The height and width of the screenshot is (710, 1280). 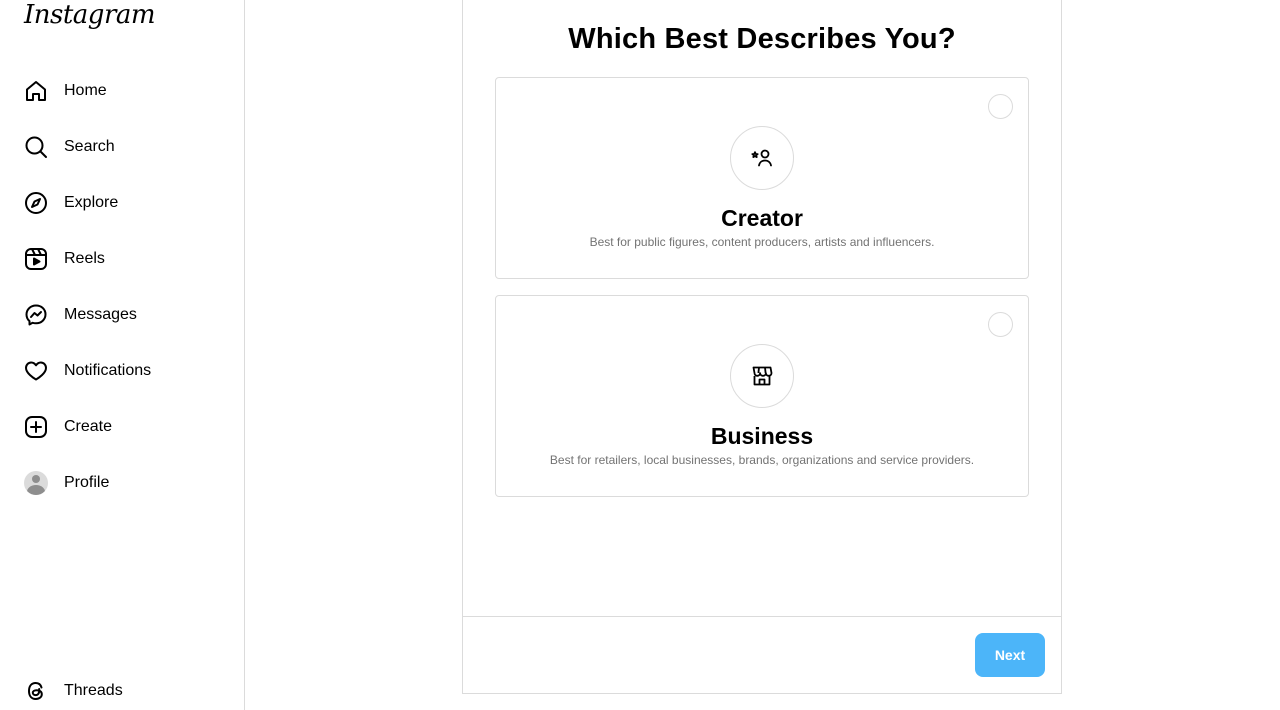 What do you see at coordinates (93, 690) in the screenshot?
I see `sidebar-item-label: Threads` at bounding box center [93, 690].